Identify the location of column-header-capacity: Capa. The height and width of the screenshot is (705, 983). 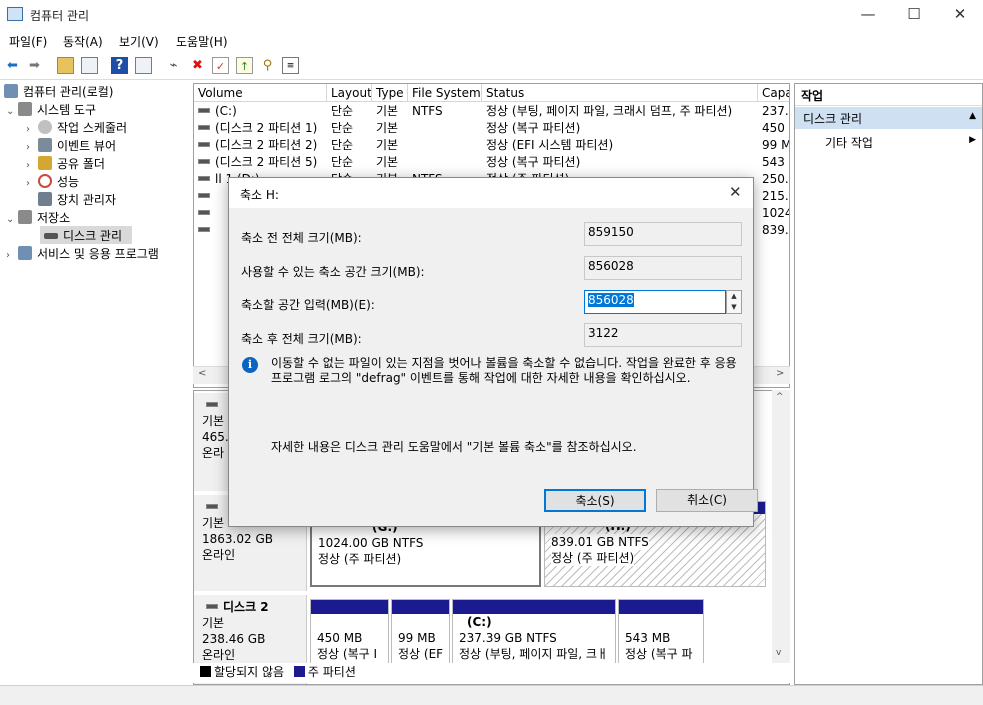
(773, 93).